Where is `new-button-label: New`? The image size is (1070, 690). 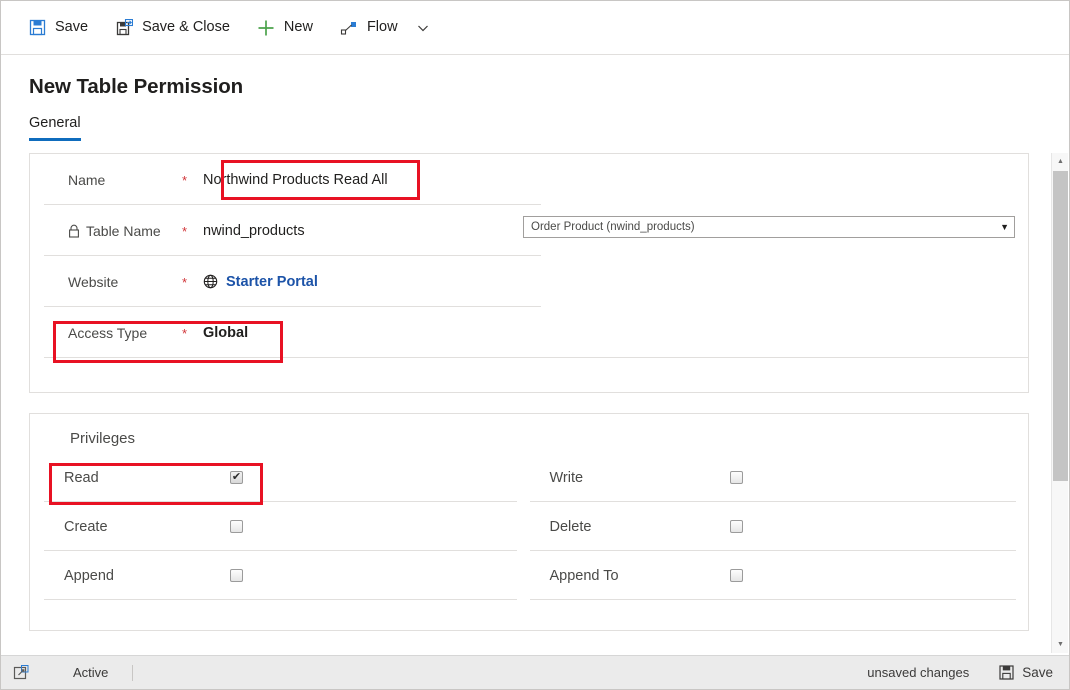 new-button-label: New is located at coordinates (298, 27).